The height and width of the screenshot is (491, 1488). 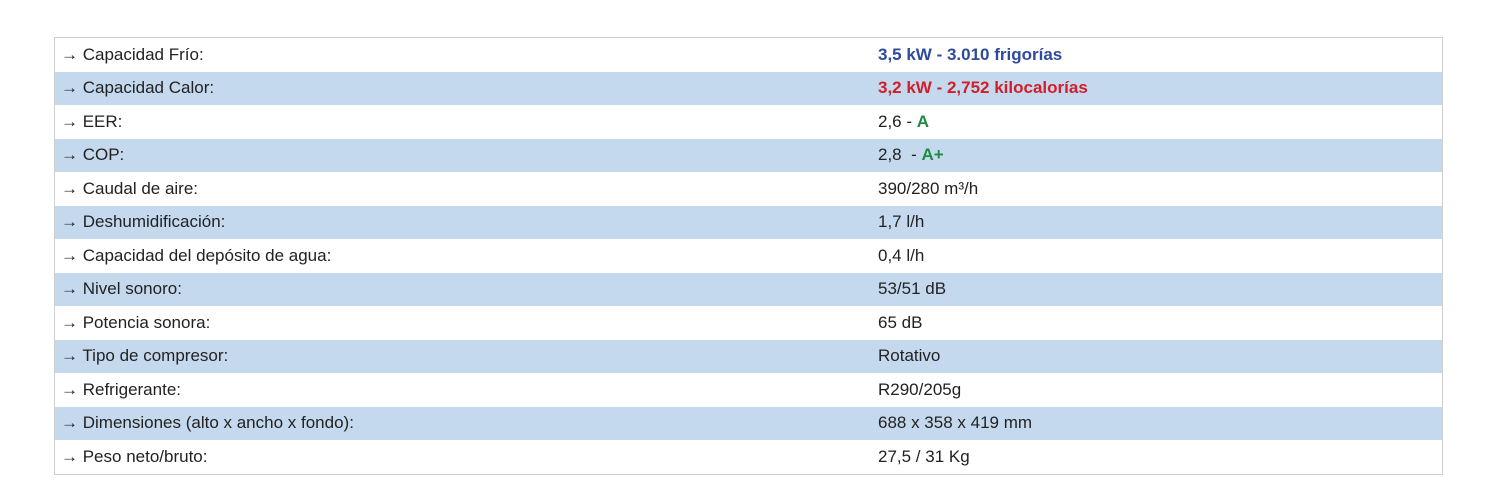 I want to click on spec-label: → Caudal de aire:, so click(x=130, y=188).